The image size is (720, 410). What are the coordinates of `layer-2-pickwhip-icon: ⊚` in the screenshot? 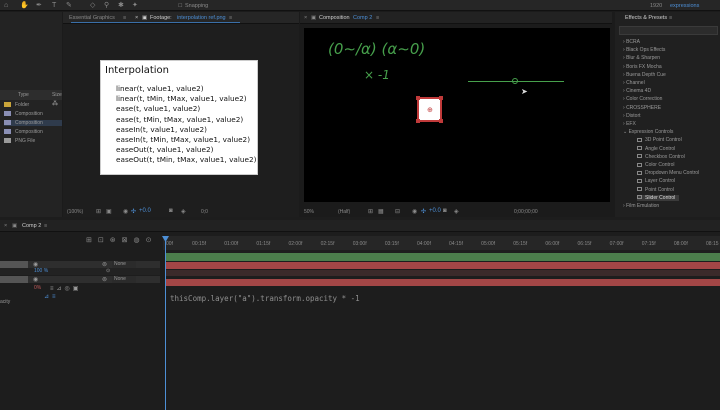 It's located at (104, 279).